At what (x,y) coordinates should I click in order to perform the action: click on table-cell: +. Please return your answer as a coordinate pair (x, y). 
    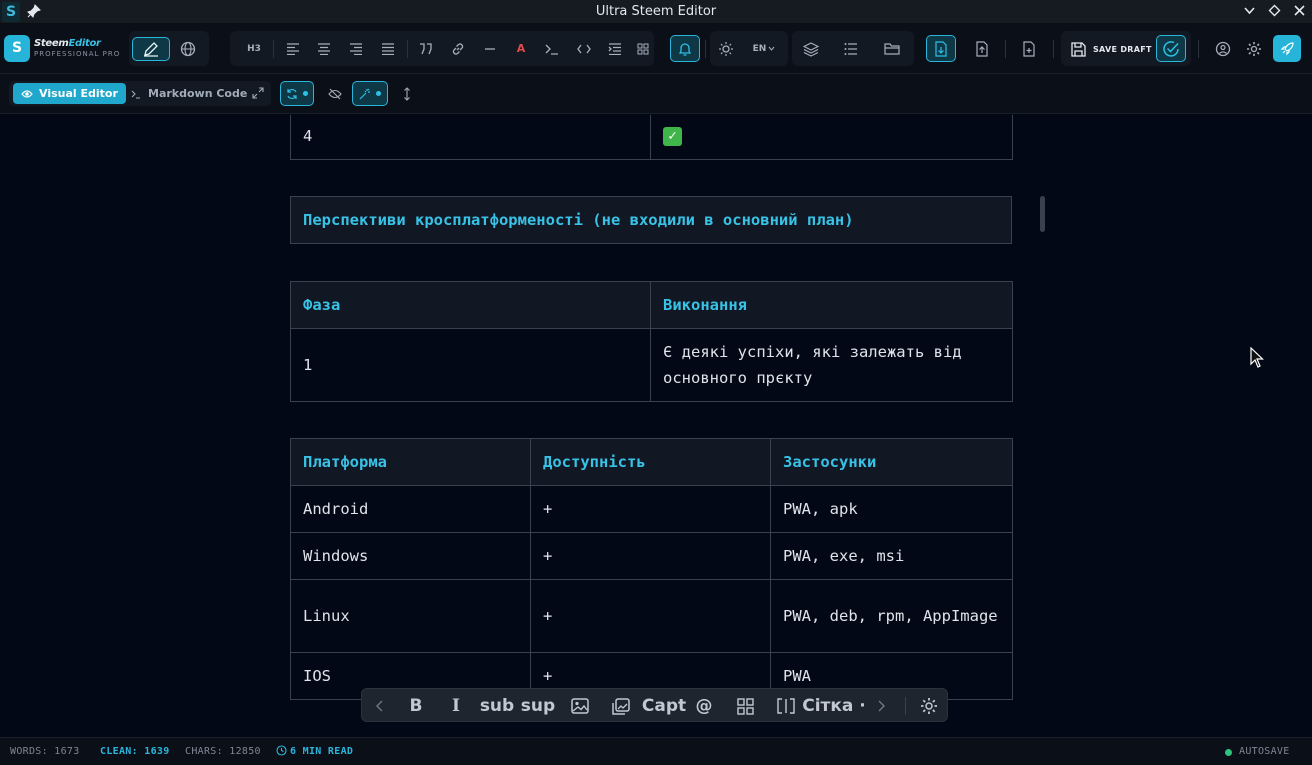
    Looking at the image, I should click on (650, 509).